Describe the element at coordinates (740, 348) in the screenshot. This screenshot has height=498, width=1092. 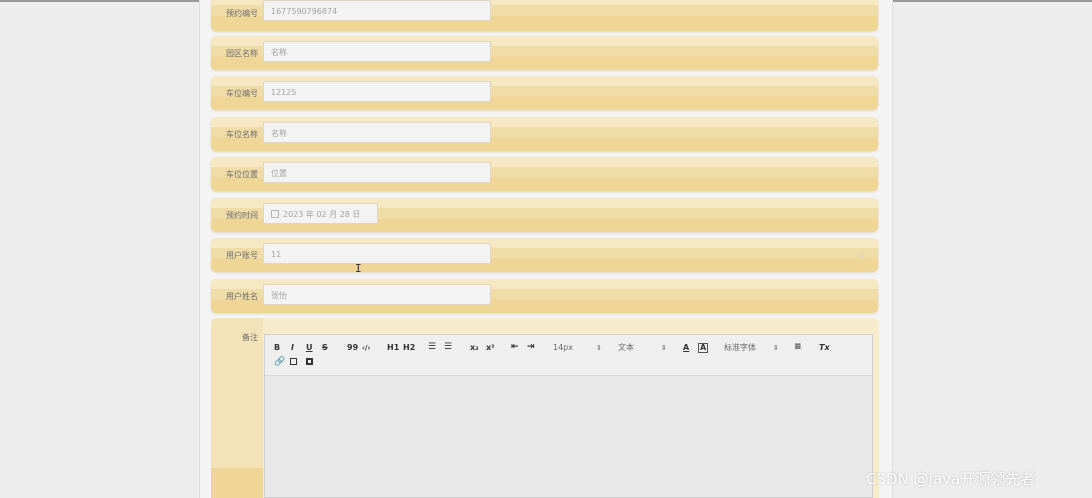
I see `font-family-select: 标准字体` at that location.